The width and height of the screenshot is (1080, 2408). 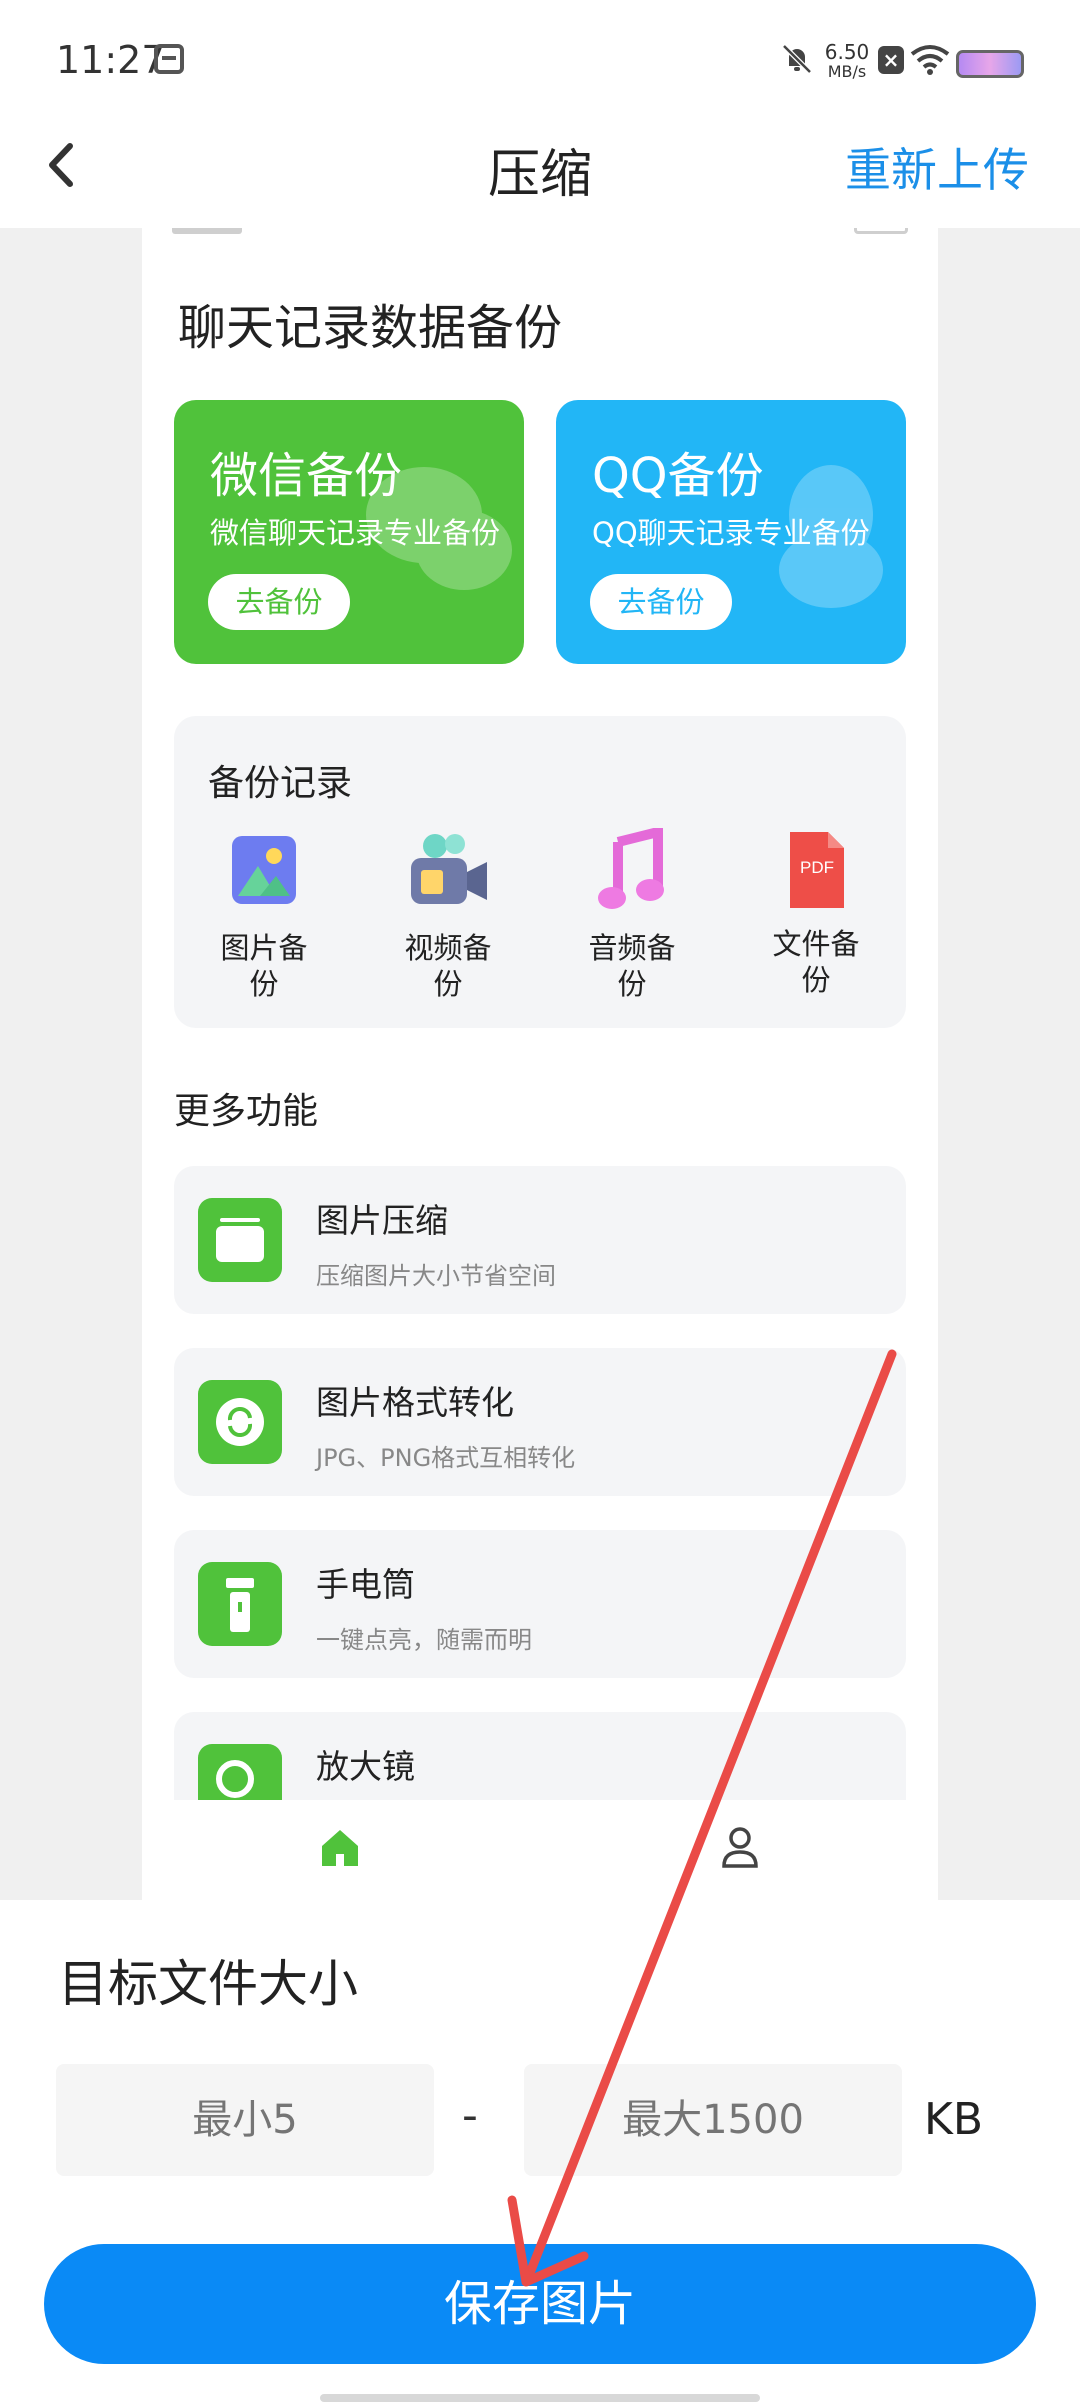 What do you see at coordinates (448, 915) in the screenshot?
I see `video-backup-item: 视频备份` at bounding box center [448, 915].